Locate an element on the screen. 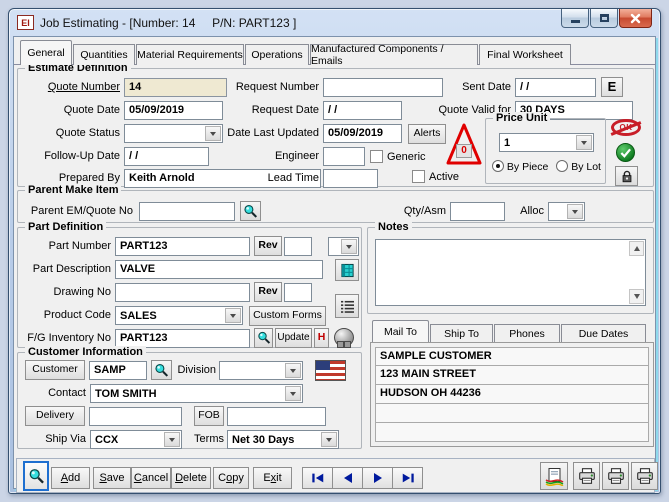  mail-address-line: SAMPLE CUSTOMER is located at coordinates (512, 356).